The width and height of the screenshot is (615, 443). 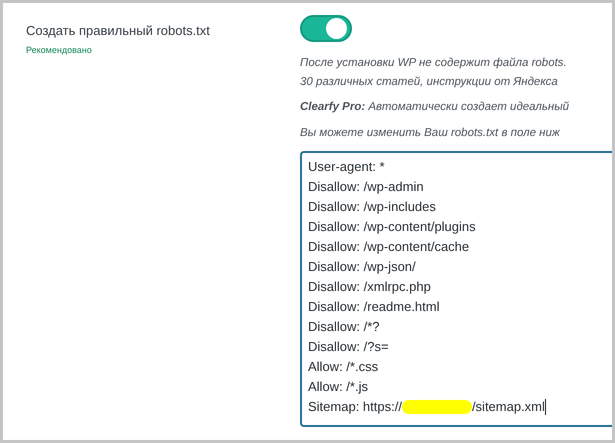 What do you see at coordinates (374, 307) in the screenshot?
I see `code-line: Disallow: /readme.html` at bounding box center [374, 307].